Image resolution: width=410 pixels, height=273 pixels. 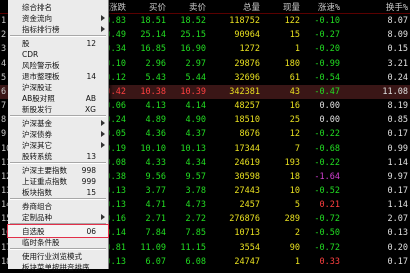 I want to click on cell-ask: 18.52, so click(x=193, y=21).